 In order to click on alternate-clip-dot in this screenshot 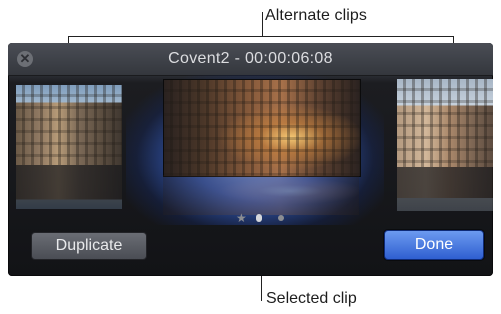, I will do `click(281, 218)`.